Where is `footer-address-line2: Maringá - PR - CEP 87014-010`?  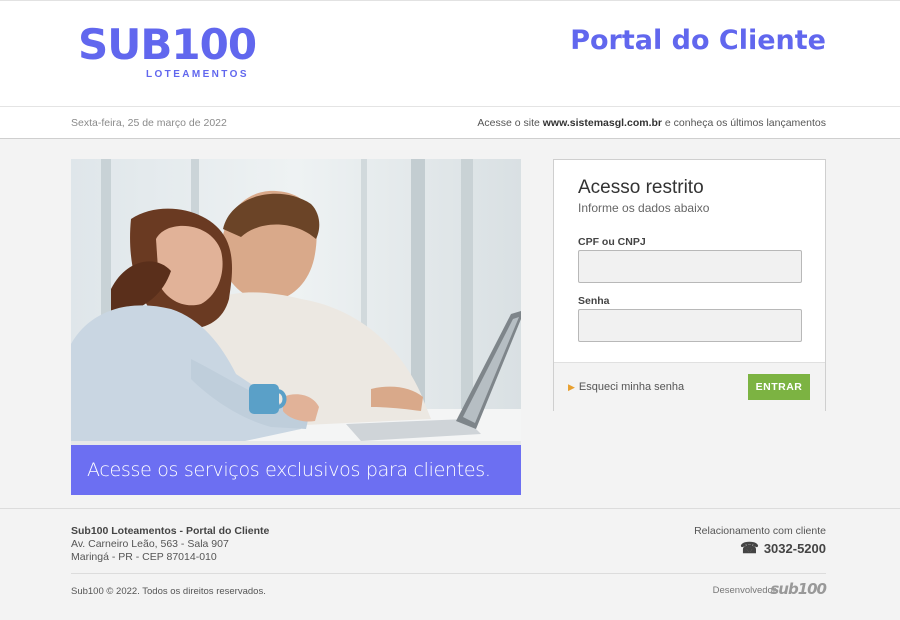
footer-address-line2: Maringá - PR - CEP 87014-010 is located at coordinates (144, 557).